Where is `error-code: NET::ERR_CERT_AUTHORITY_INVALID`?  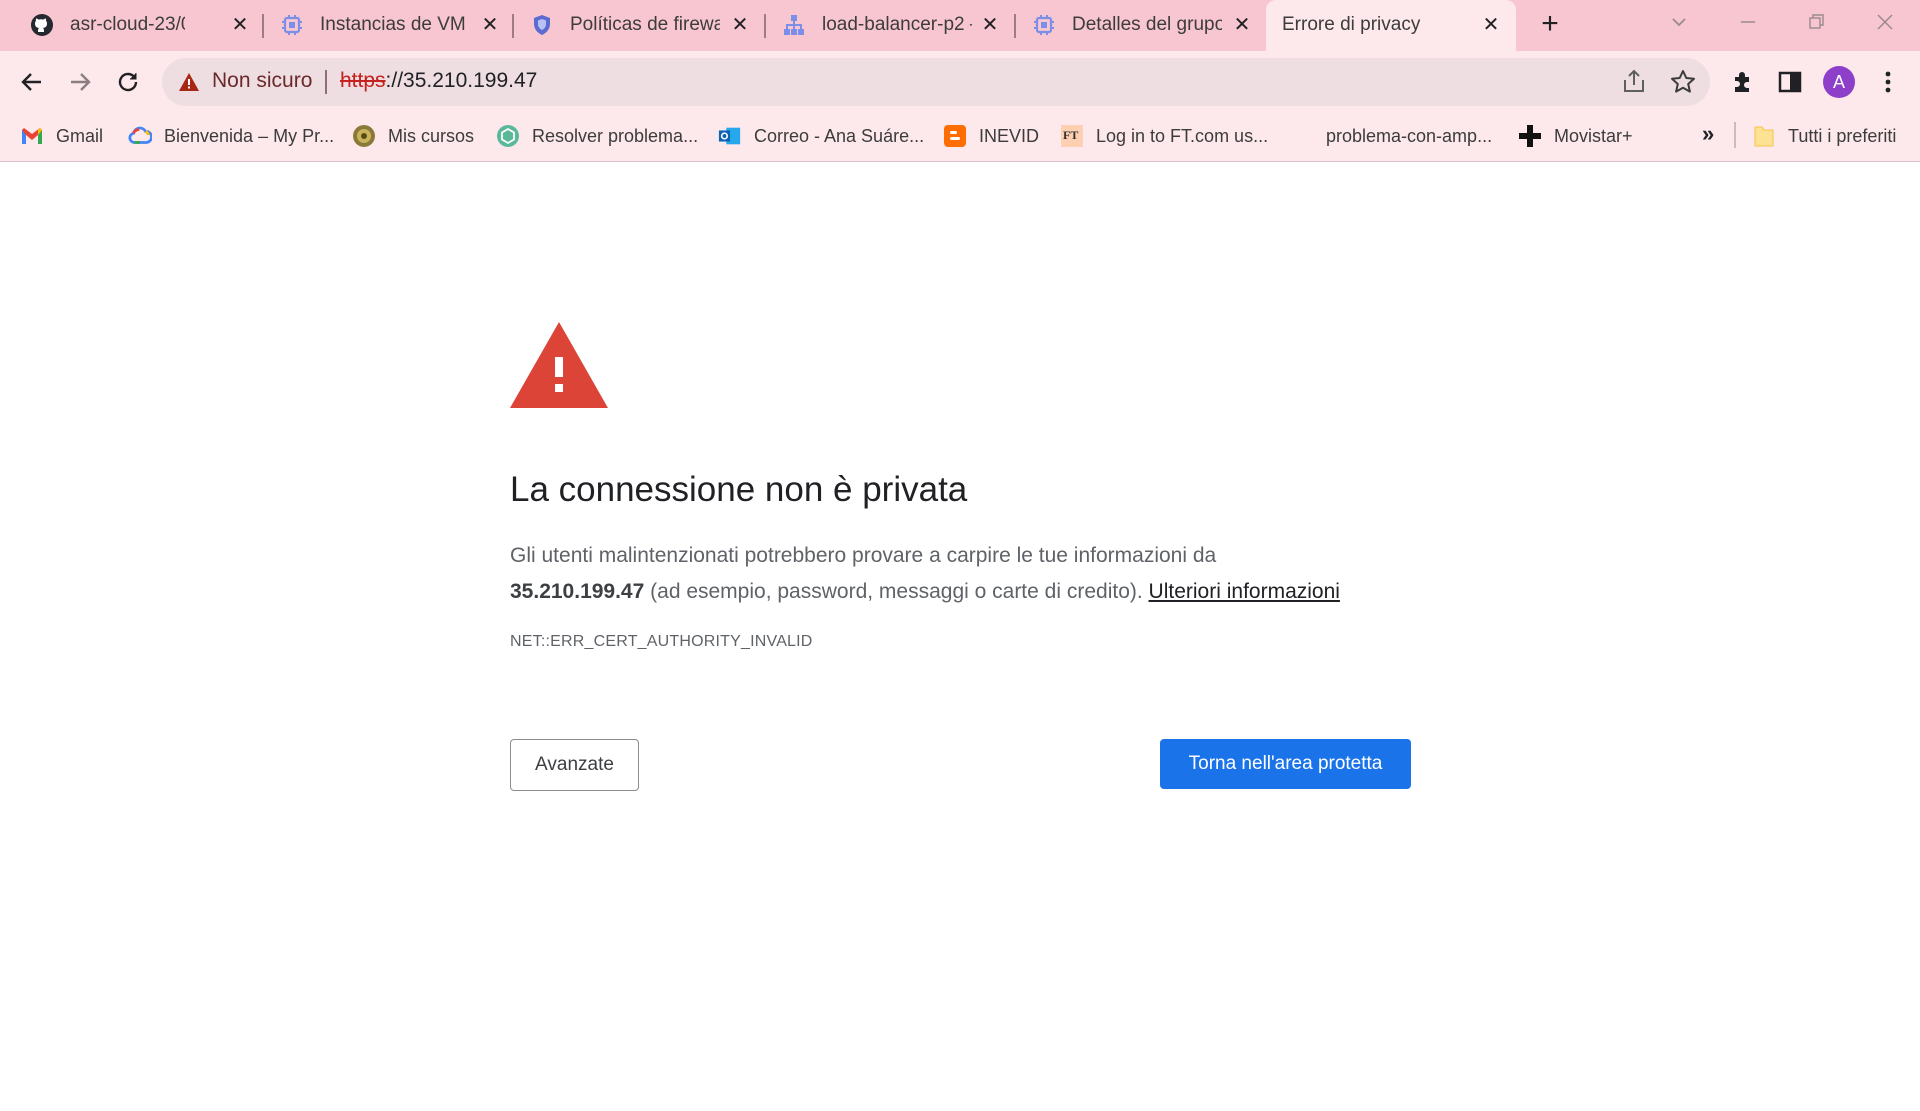
error-code: NET::ERR_CERT_AUTHORITY_INVALID is located at coordinates (661, 641).